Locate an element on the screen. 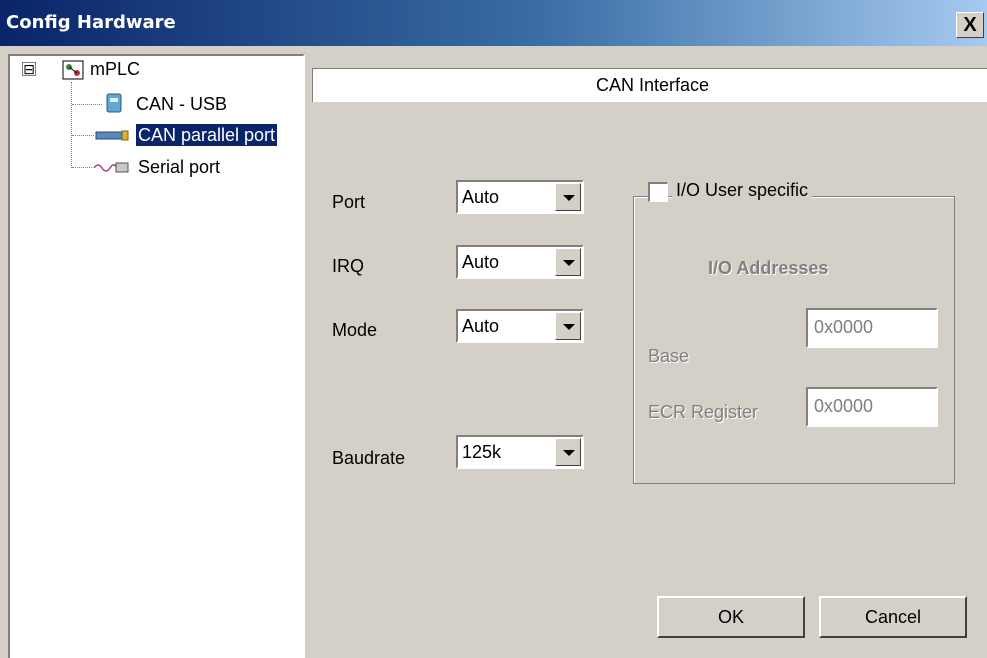 The image size is (987, 658). network-icon is located at coordinates (73, 72).